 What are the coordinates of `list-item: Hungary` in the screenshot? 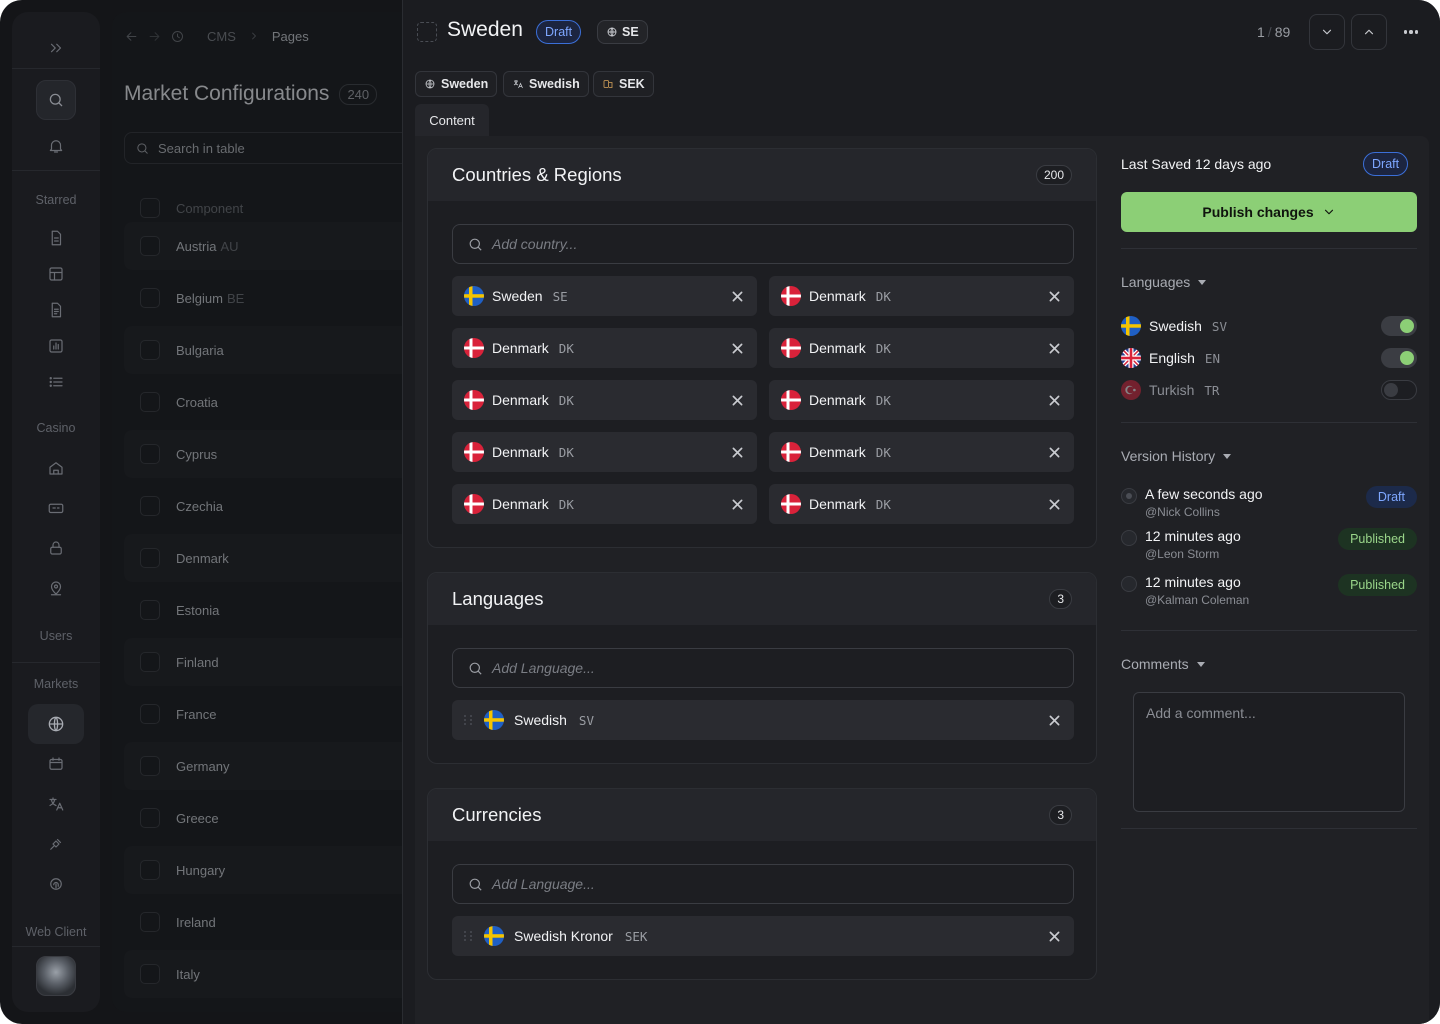 It's located at (263, 870).